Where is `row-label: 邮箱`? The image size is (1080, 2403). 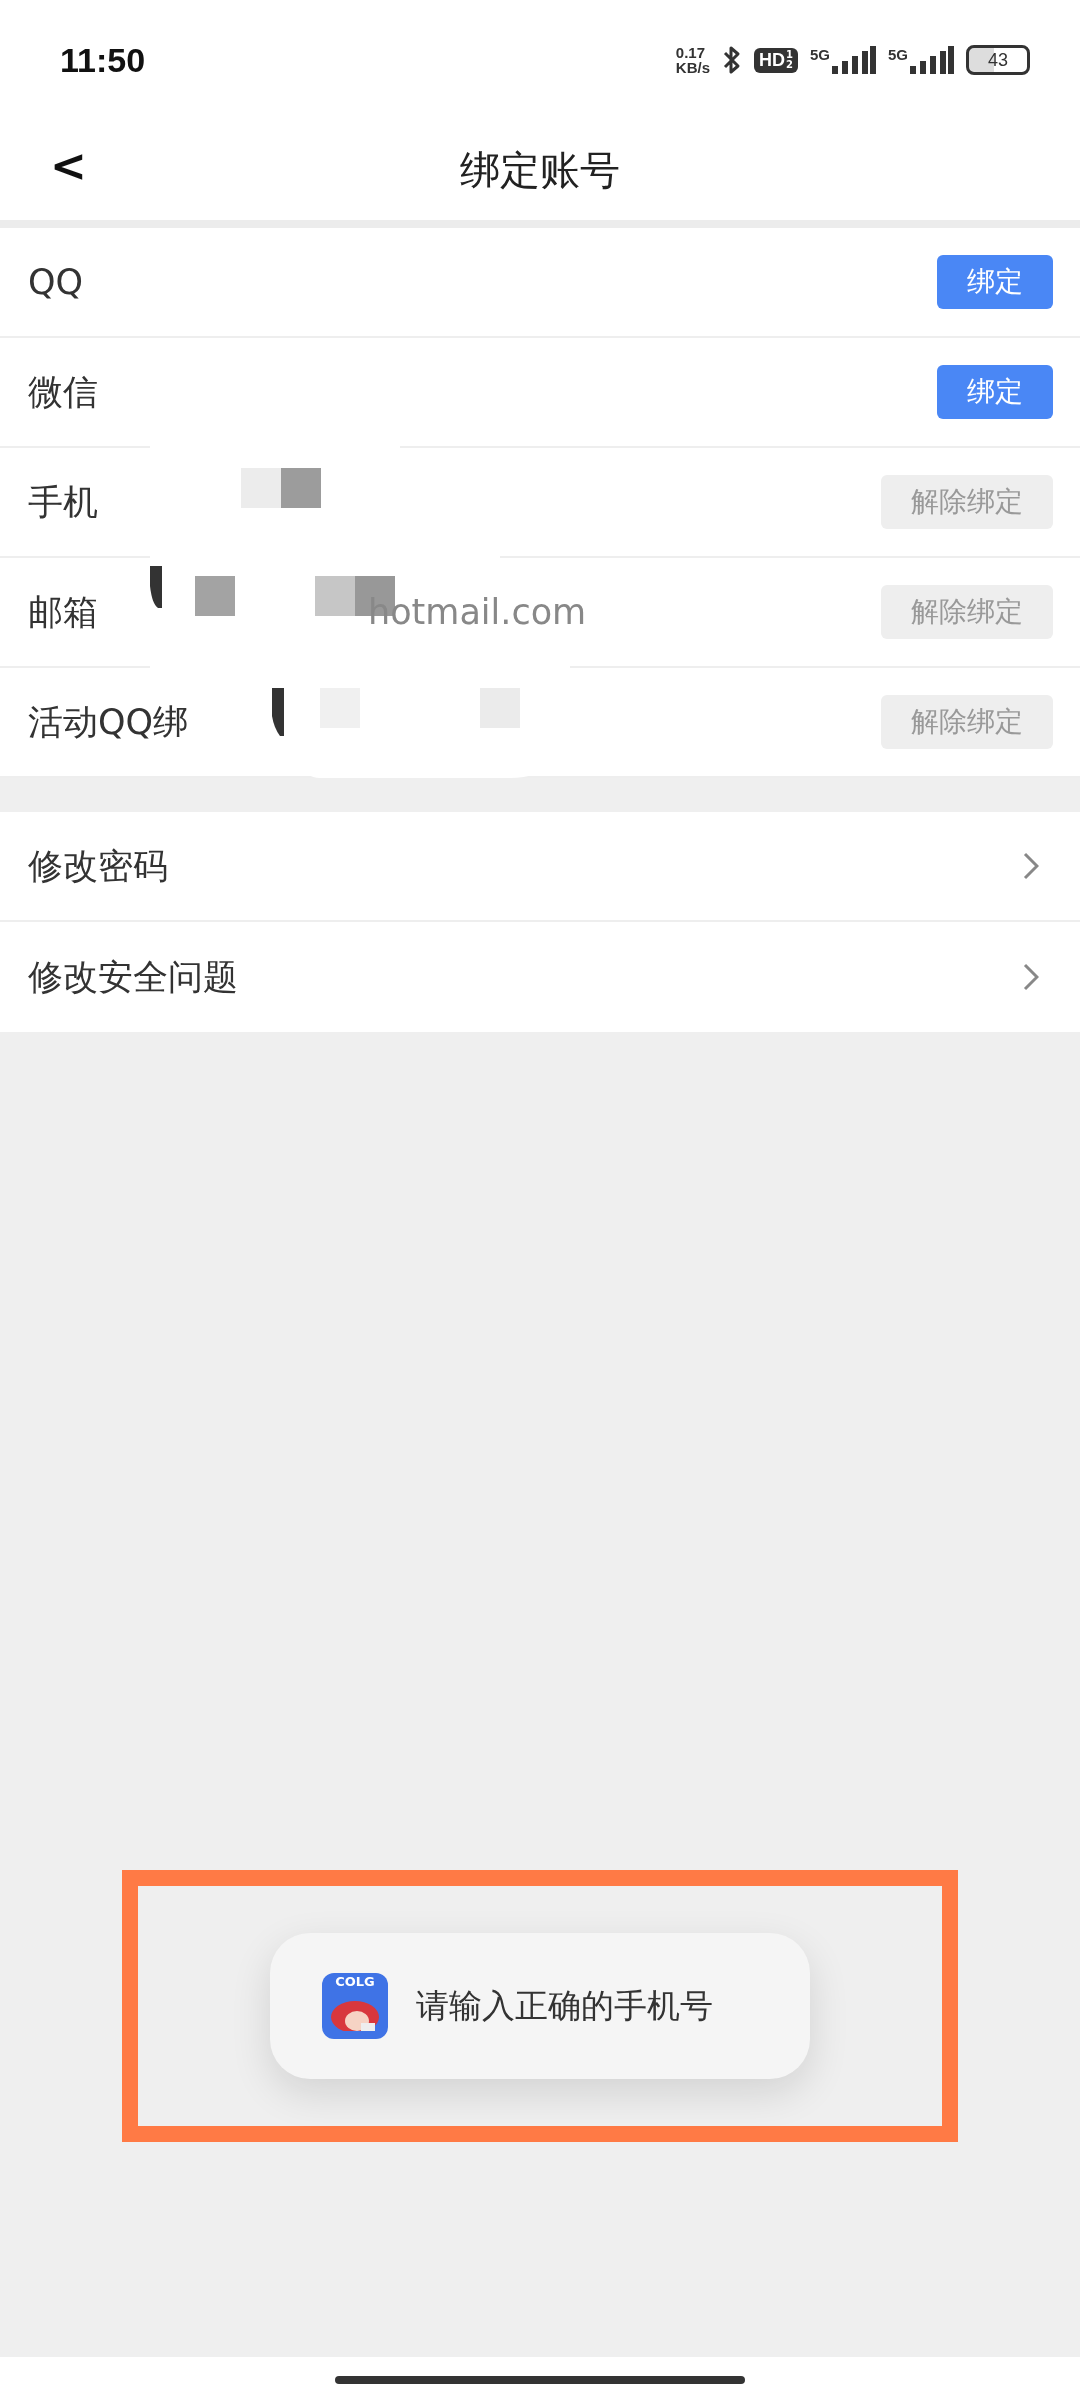 row-label: 邮箱 is located at coordinates (63, 612).